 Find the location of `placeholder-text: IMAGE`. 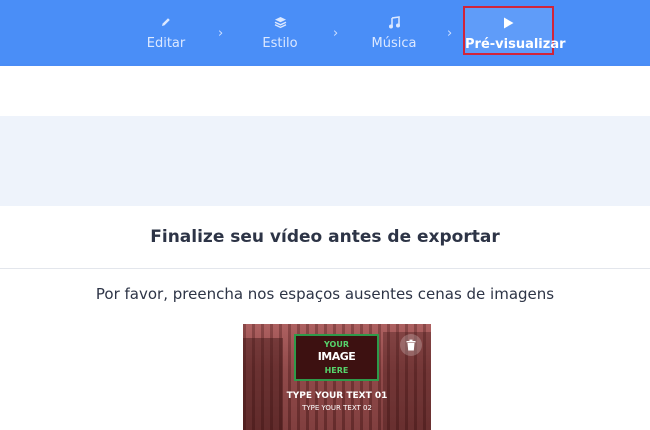

placeholder-text: IMAGE is located at coordinates (336, 356).